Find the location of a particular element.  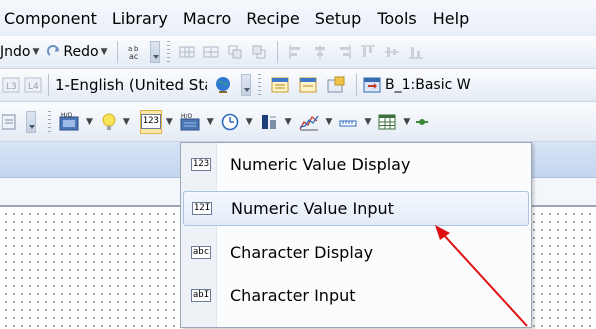

window-select-value: B_1:Basic W is located at coordinates (428, 85).